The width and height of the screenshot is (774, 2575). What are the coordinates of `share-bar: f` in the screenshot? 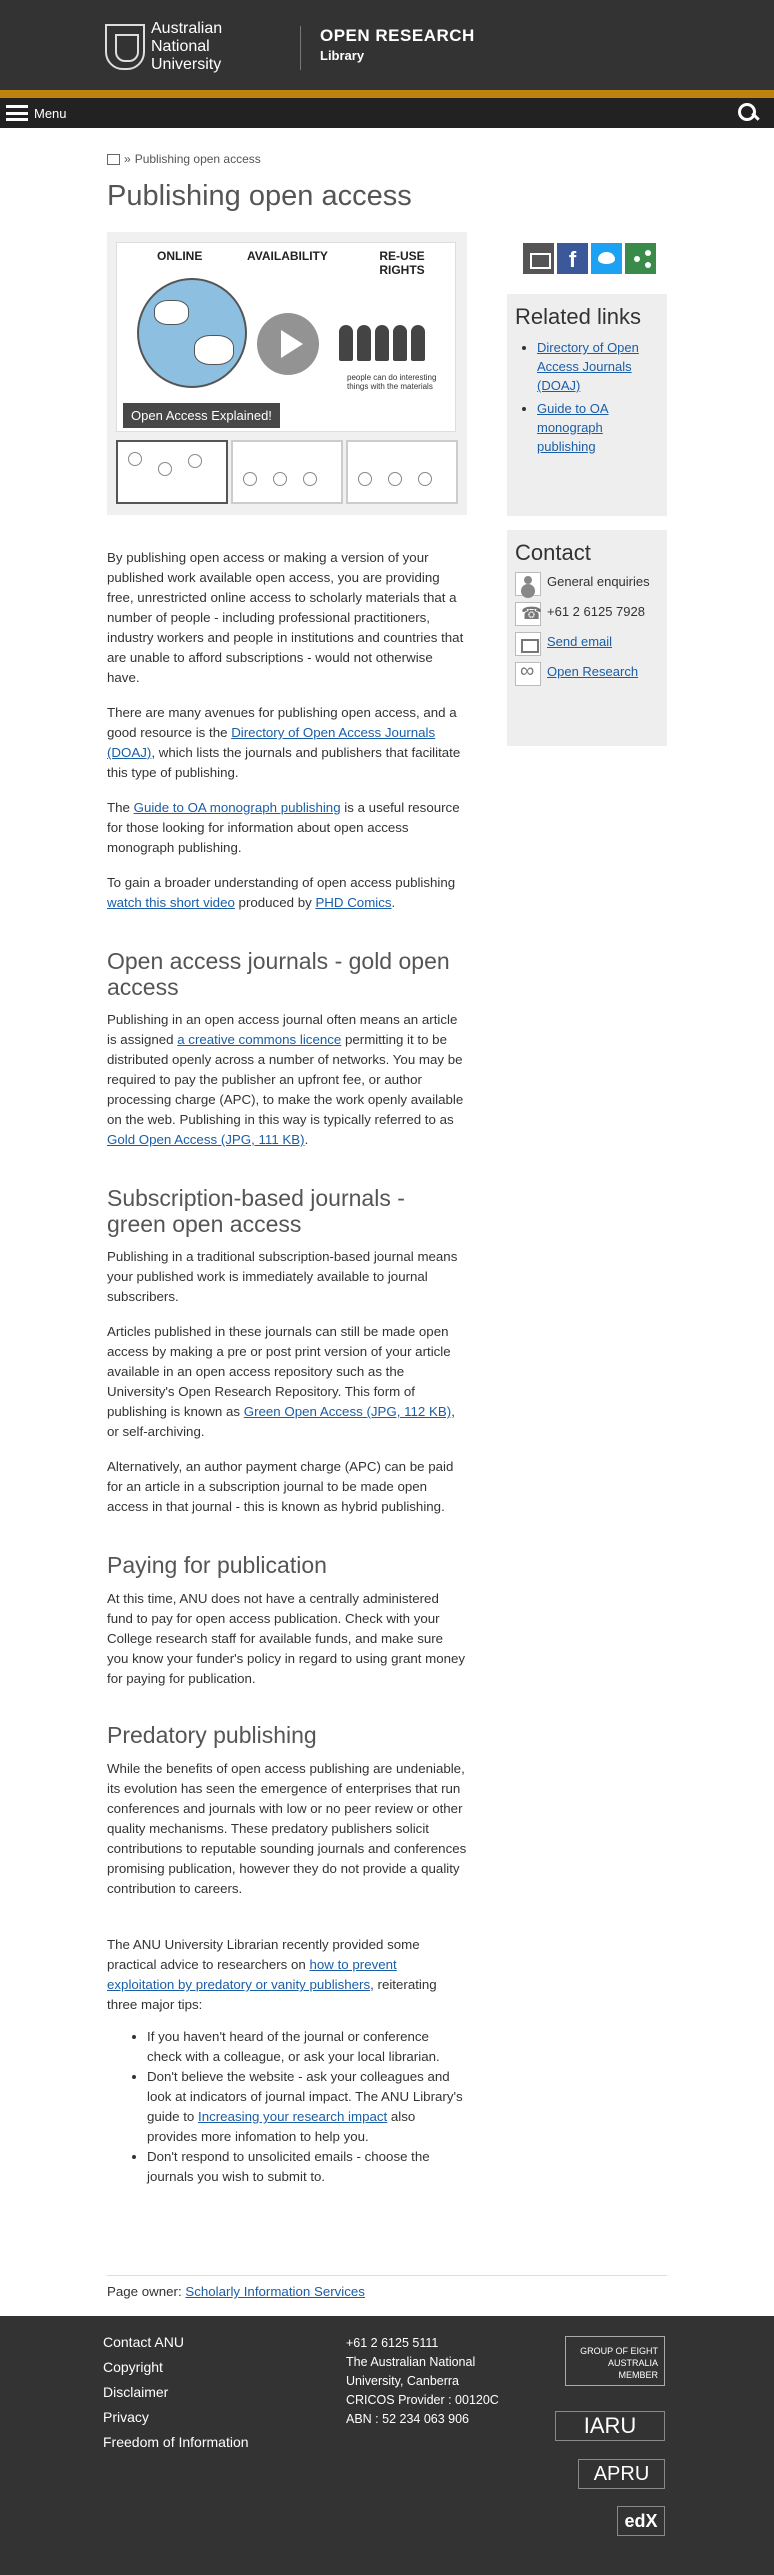 It's located at (589, 258).